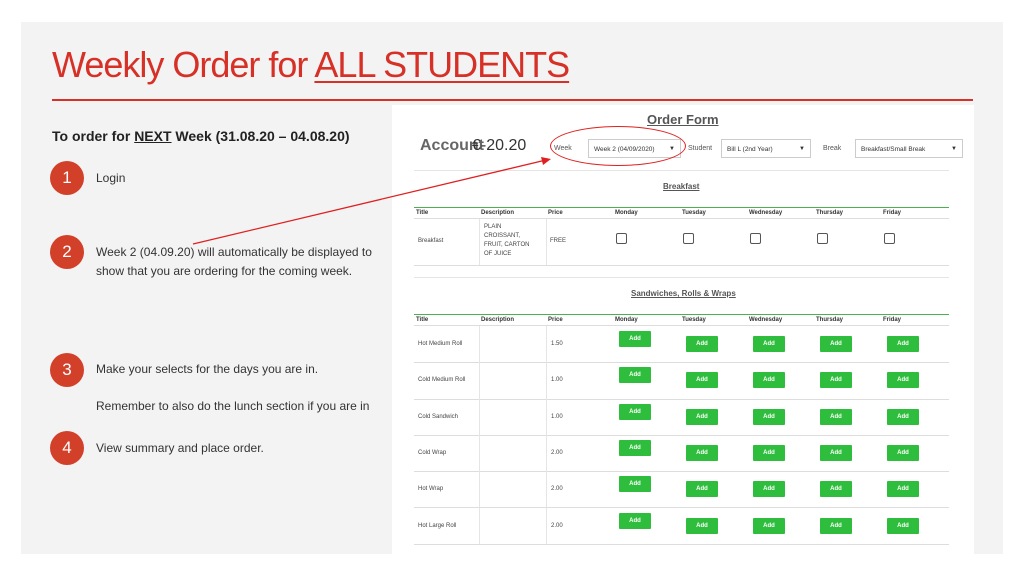 Image resolution: width=1024 pixels, height=576 pixels. I want to click on slide-title: Weekly Order for ALL STUDENTS, so click(311, 65).